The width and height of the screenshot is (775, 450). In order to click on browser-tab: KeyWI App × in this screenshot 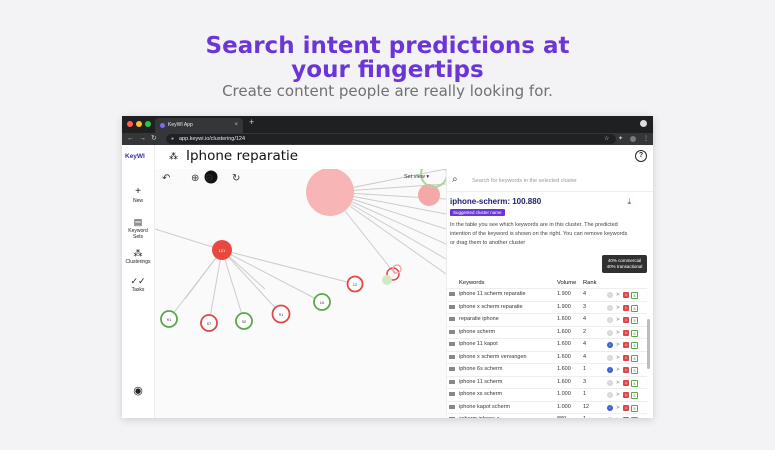, I will do `click(199, 125)`.